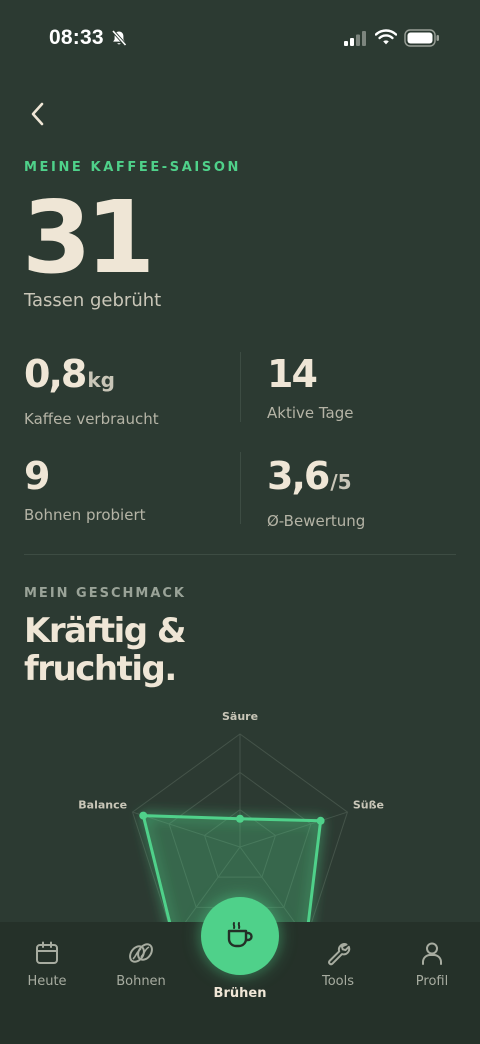  Describe the element at coordinates (85, 515) in the screenshot. I see `stat-label: Bohnen probiert` at that location.